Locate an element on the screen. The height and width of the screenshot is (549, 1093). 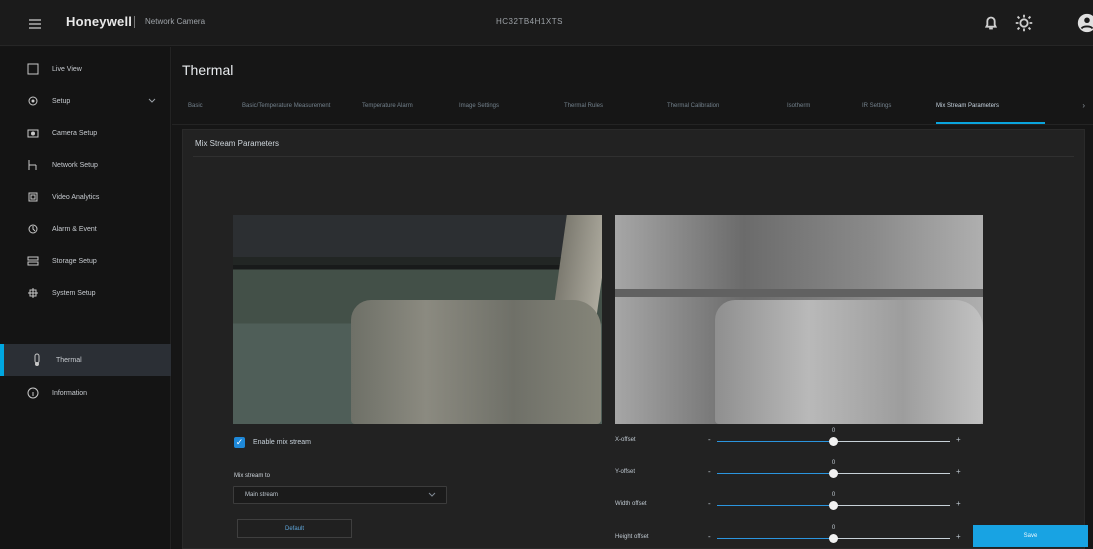
tab-basic: Basic is located at coordinates (195, 106).